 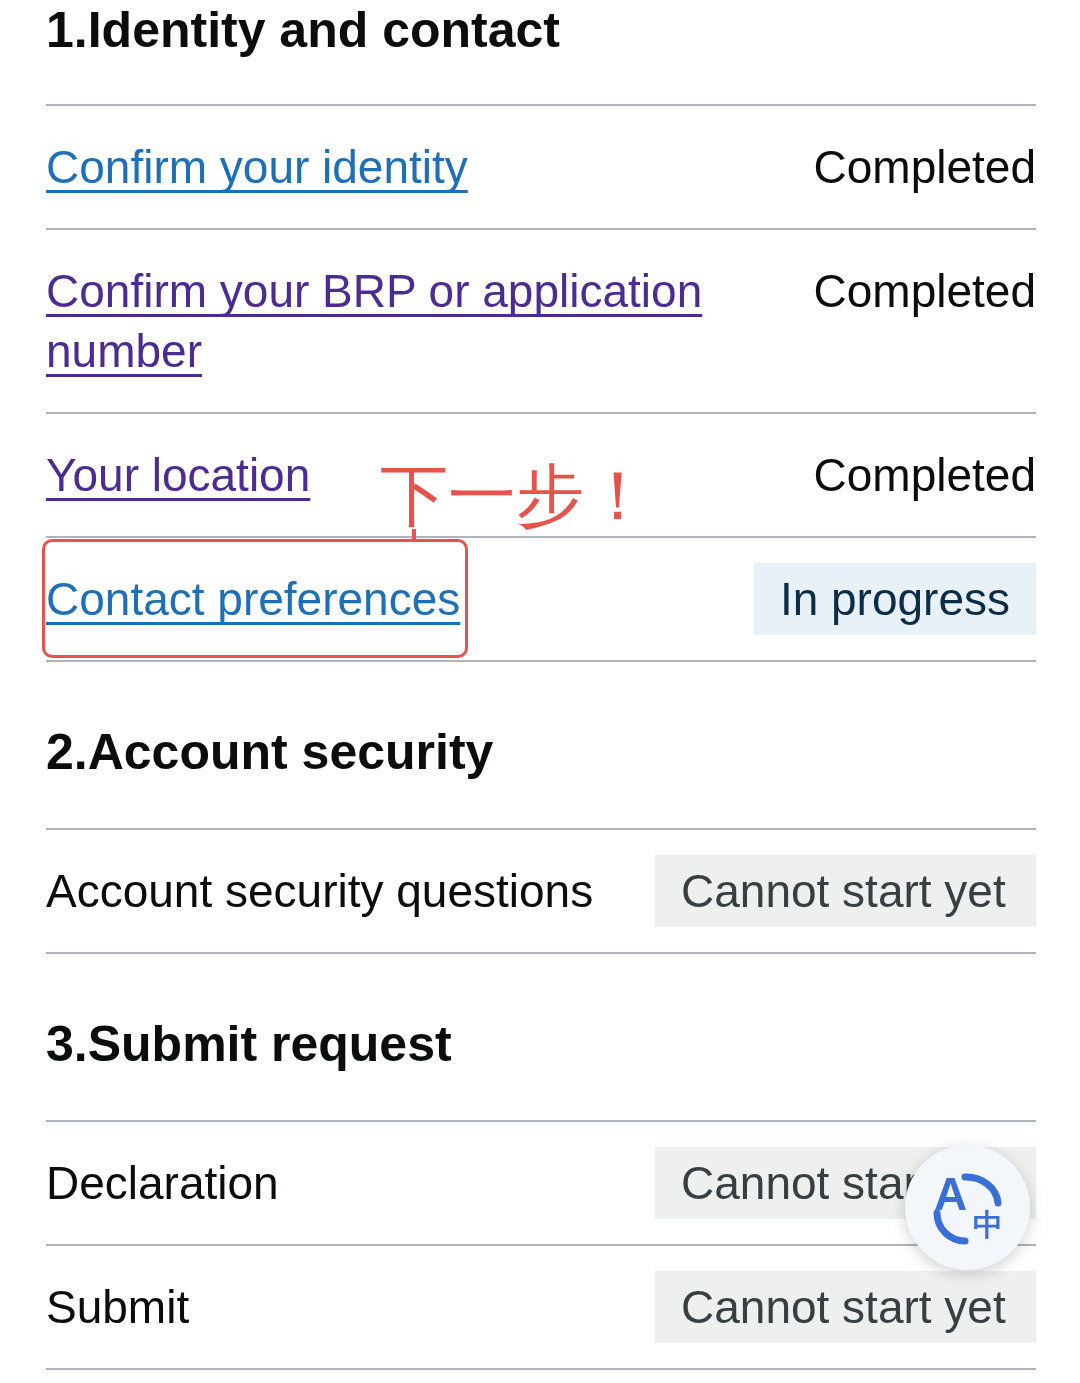 I want to click on task-link: Confirm your BRP or application number, so click(x=386, y=321).